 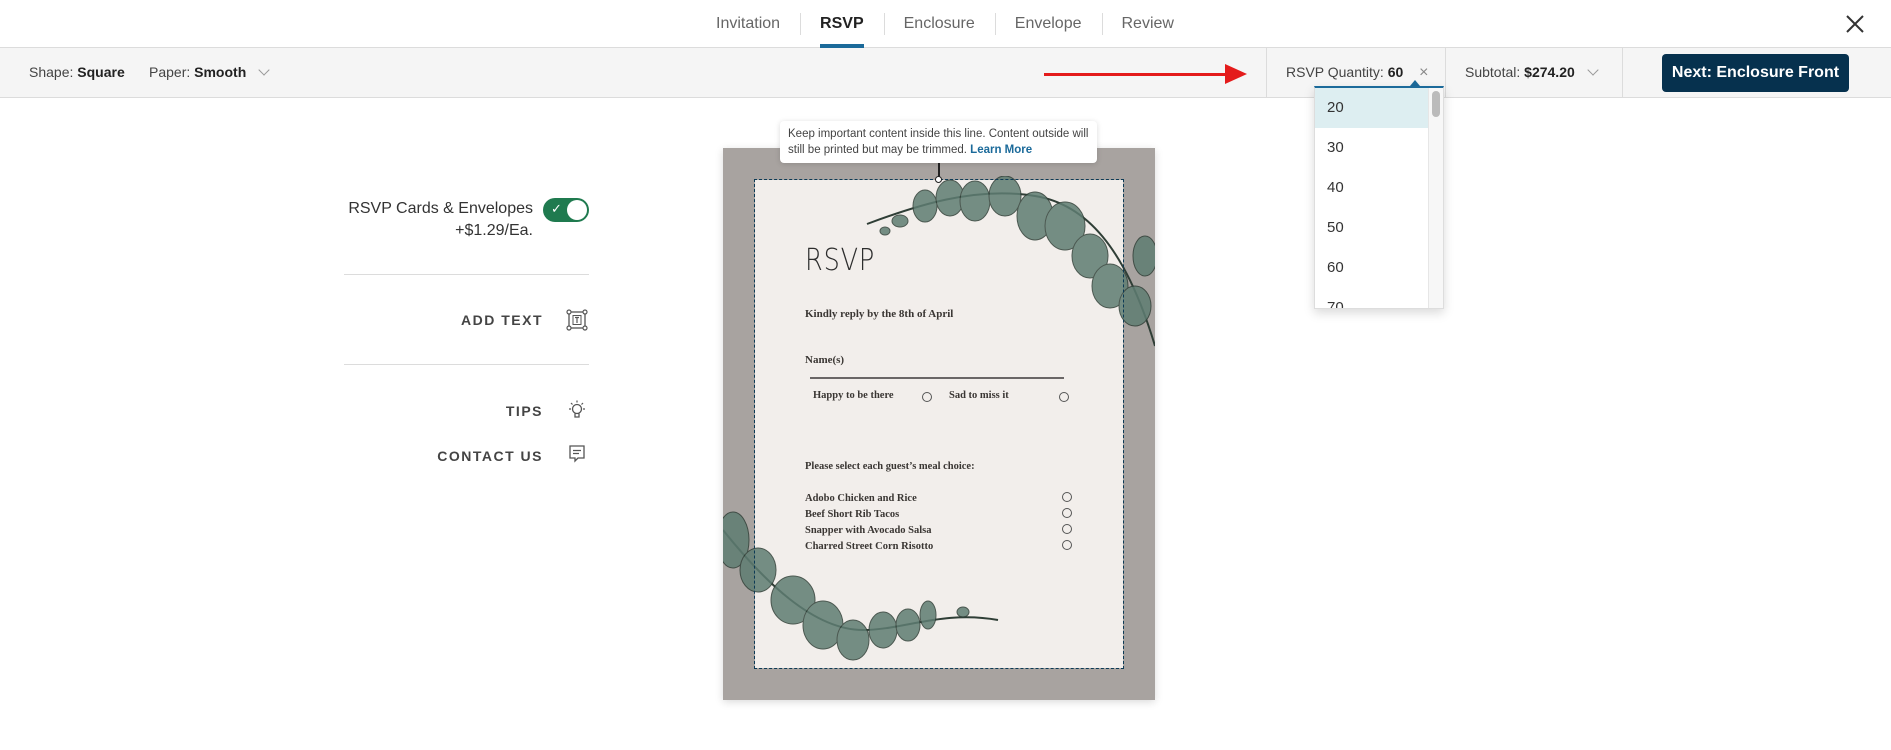 I want to click on eucalyptus-illustration-top, so click(x=1010, y=261).